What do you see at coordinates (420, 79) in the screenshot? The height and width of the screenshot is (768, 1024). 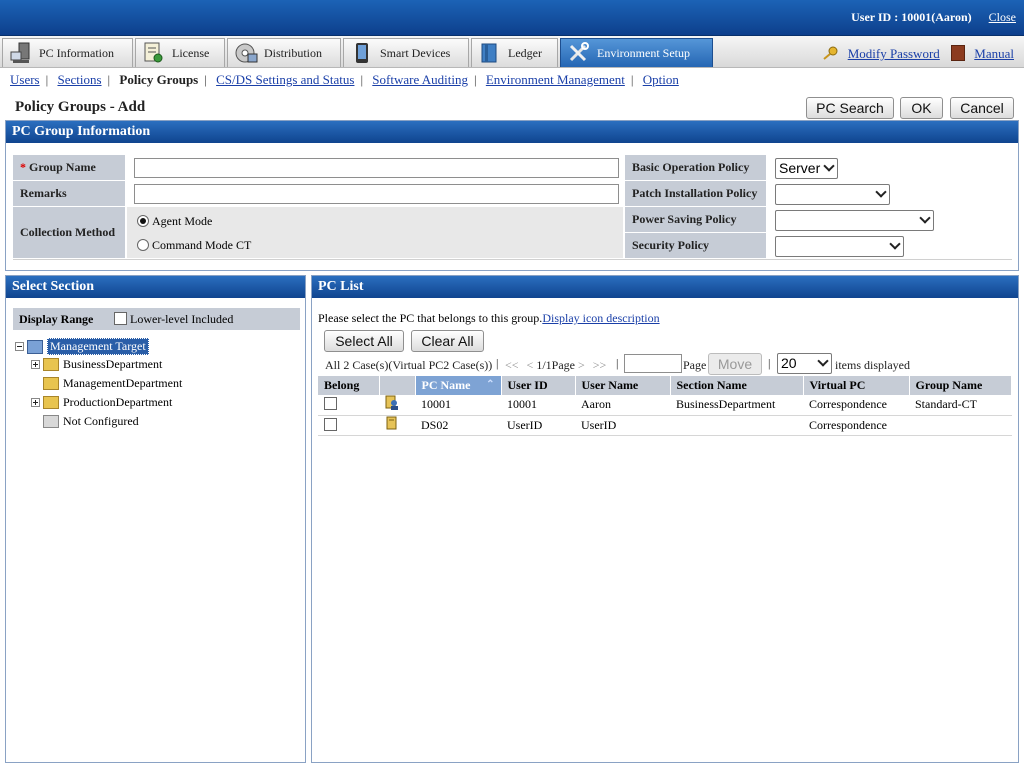 I see `submenu-software-auditing: Software Auditing` at bounding box center [420, 79].